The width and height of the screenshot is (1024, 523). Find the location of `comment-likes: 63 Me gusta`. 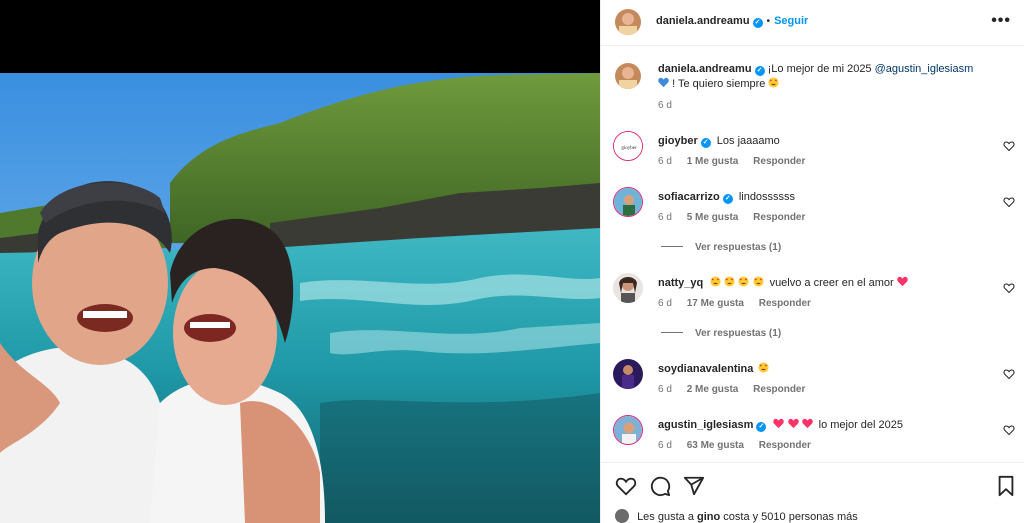

comment-likes: 63 Me gusta is located at coordinates (715, 445).